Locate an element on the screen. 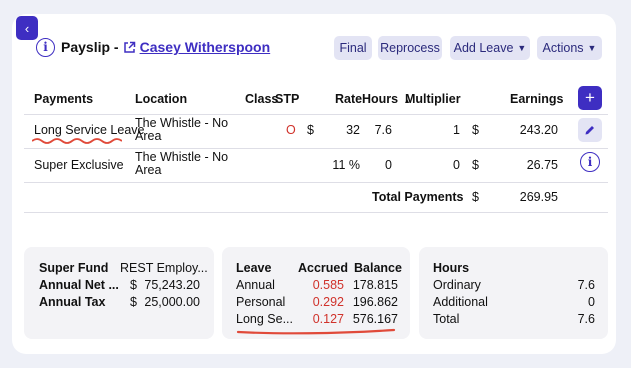  pencil-icon is located at coordinates (589, 130).